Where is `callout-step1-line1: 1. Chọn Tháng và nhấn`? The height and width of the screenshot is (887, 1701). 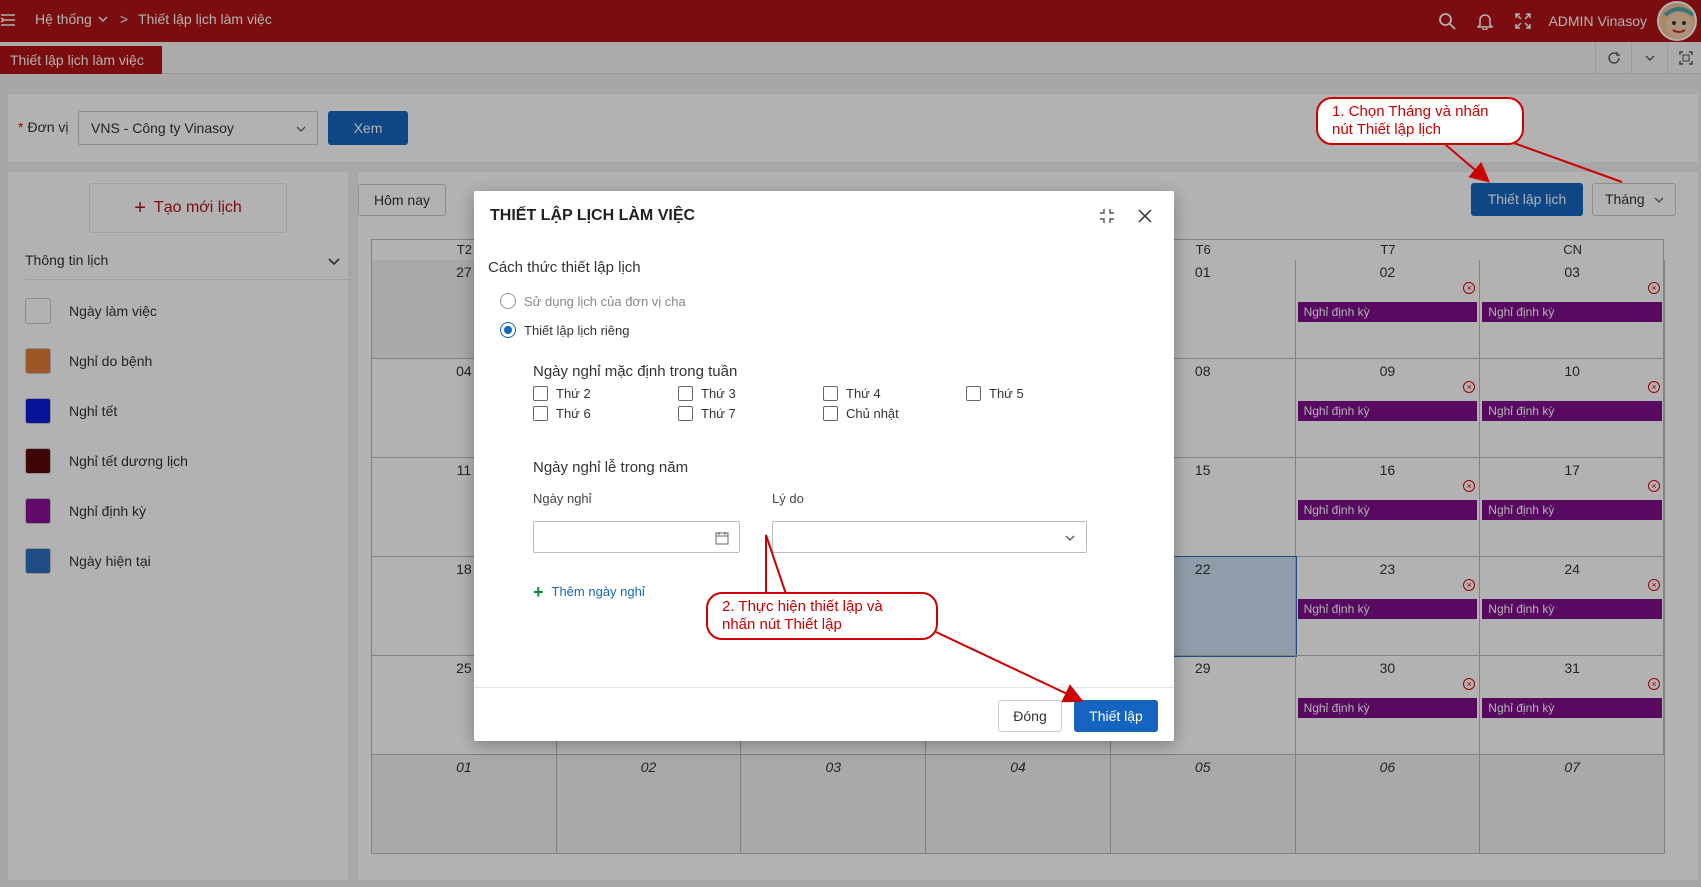
callout-step1-line1: 1. Chọn Tháng và nhấn is located at coordinates (1410, 111).